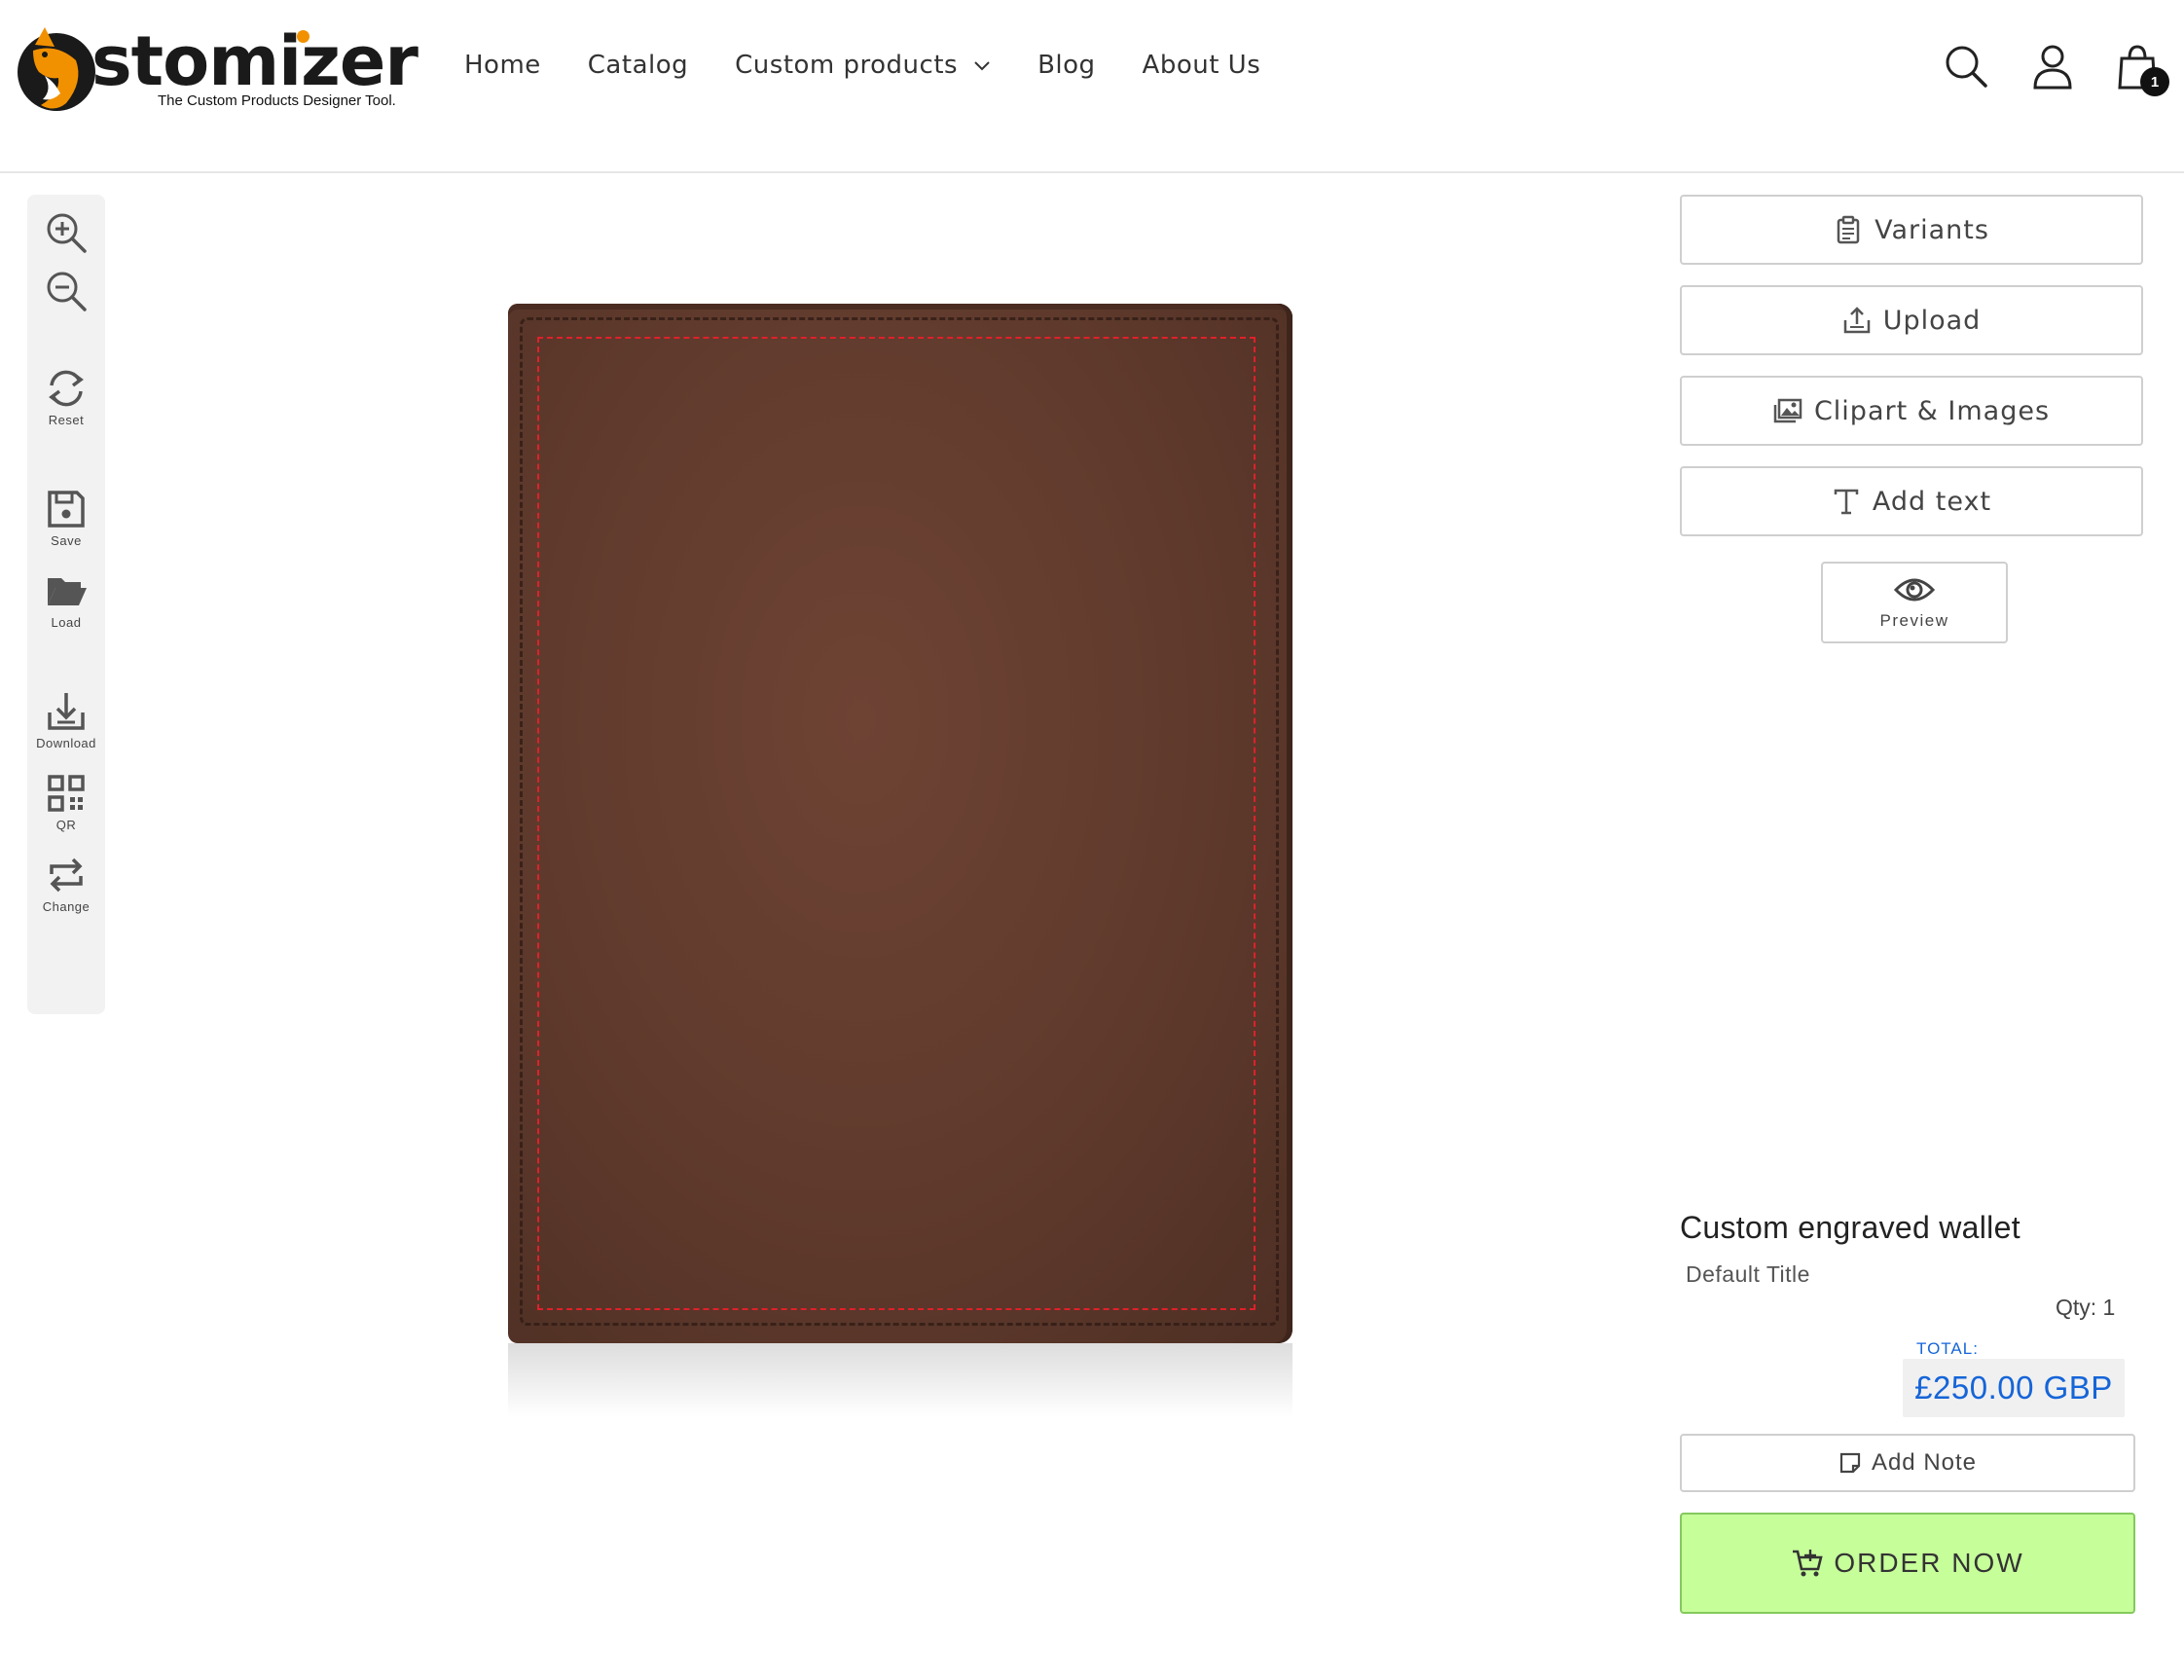 The height and width of the screenshot is (1680, 2184). I want to click on zoom-in-icon, so click(67, 233).